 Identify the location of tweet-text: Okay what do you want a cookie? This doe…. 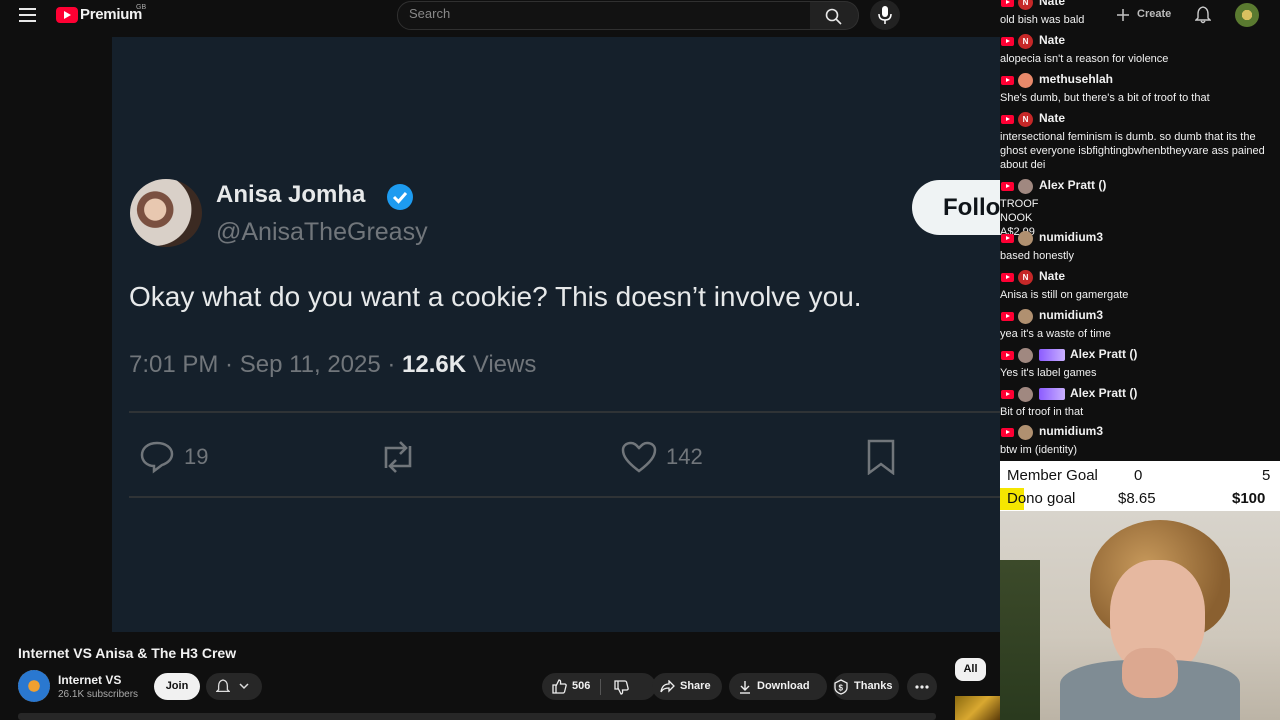
(495, 296).